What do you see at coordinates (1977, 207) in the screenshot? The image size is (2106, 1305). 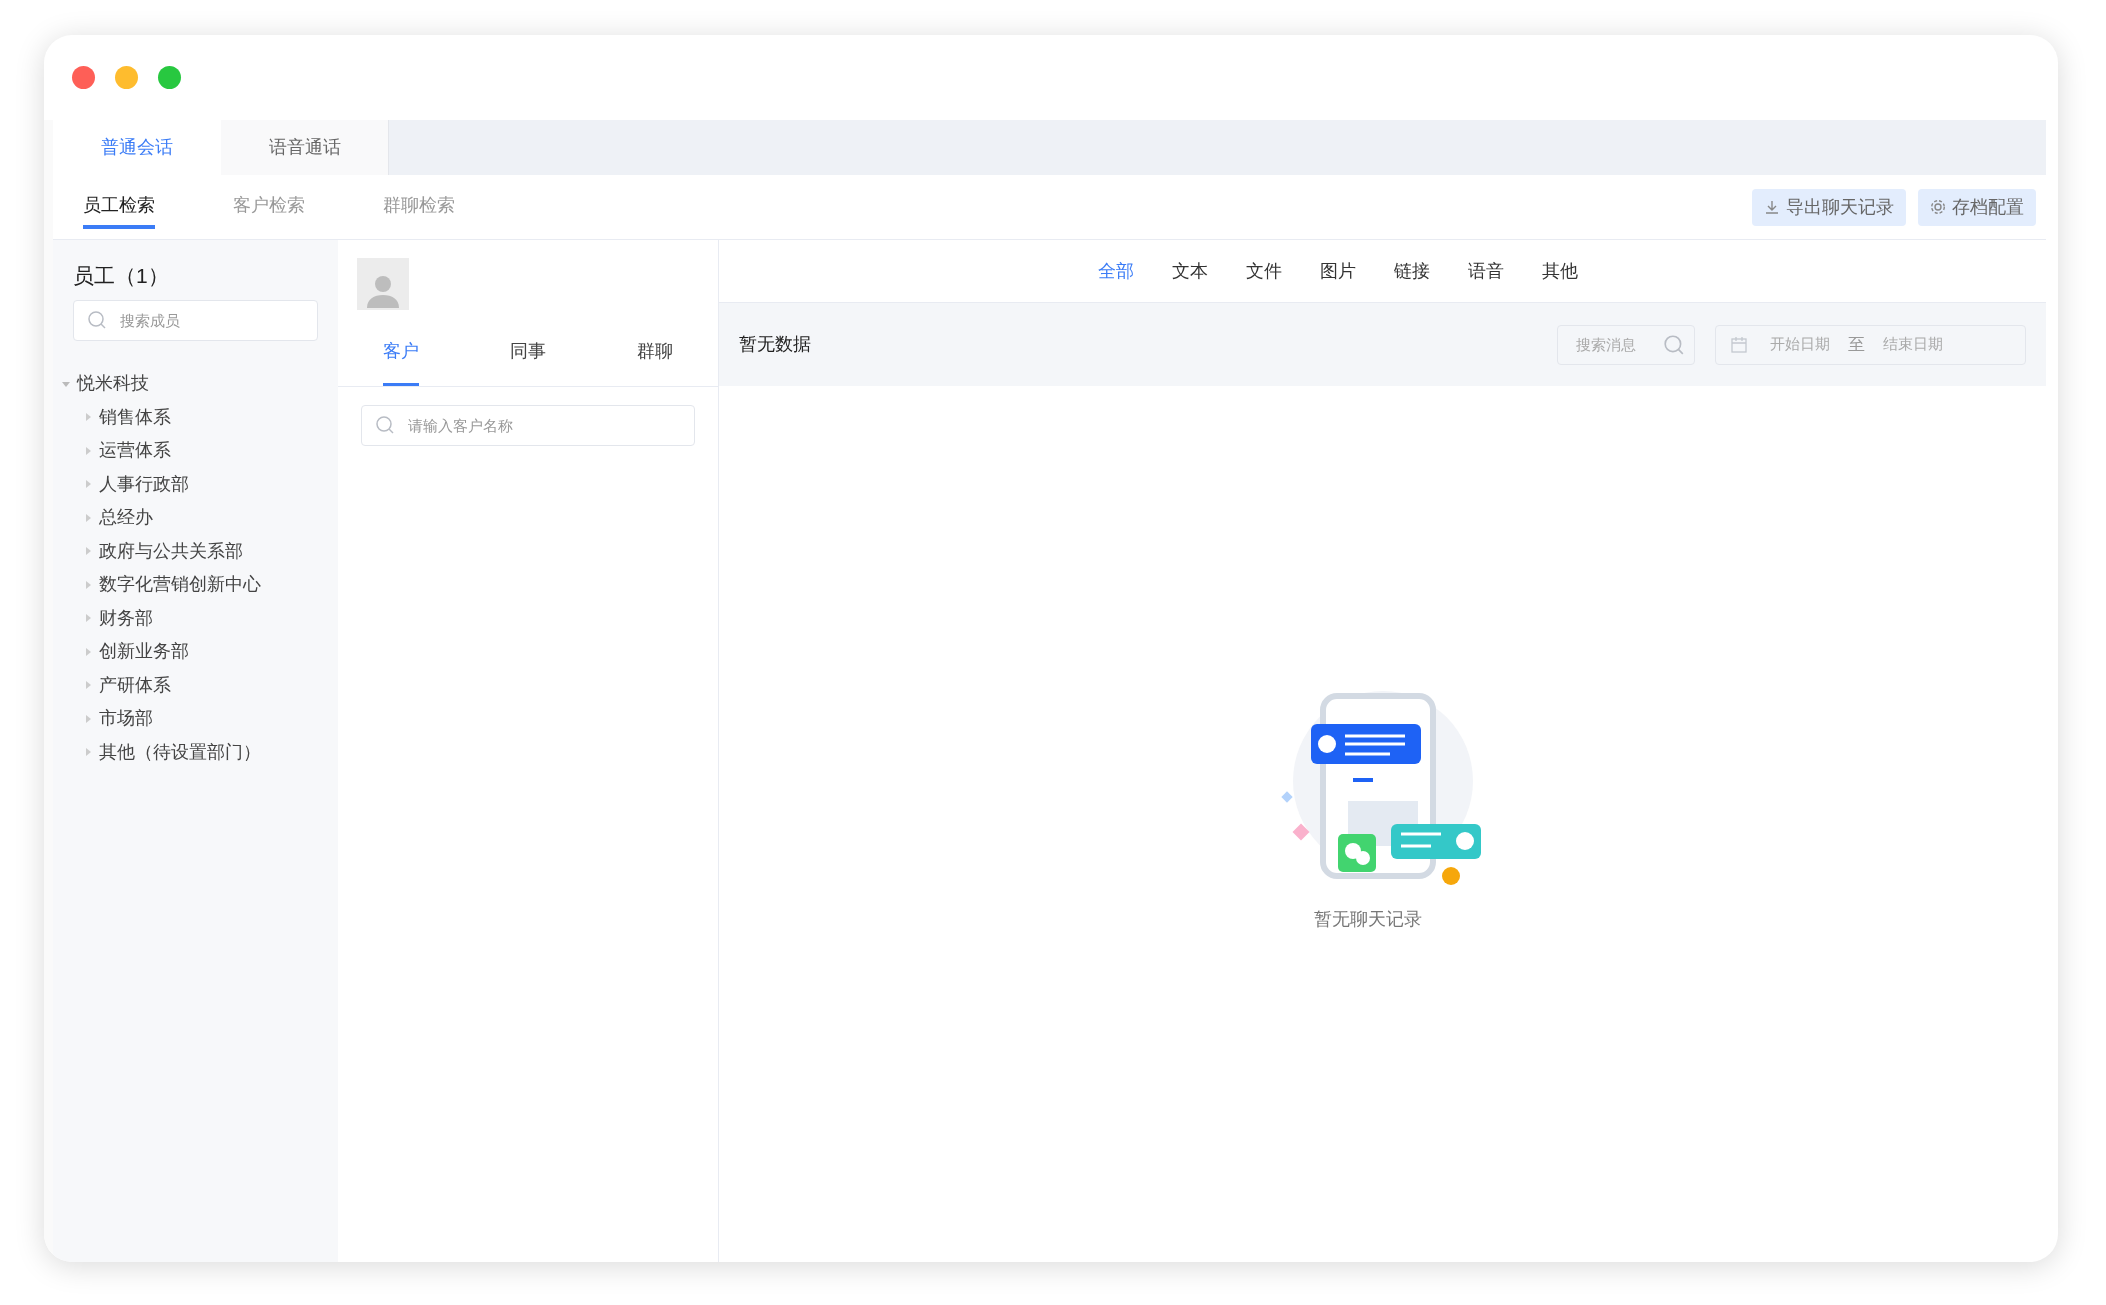 I see `settings-button: 存档配置` at bounding box center [1977, 207].